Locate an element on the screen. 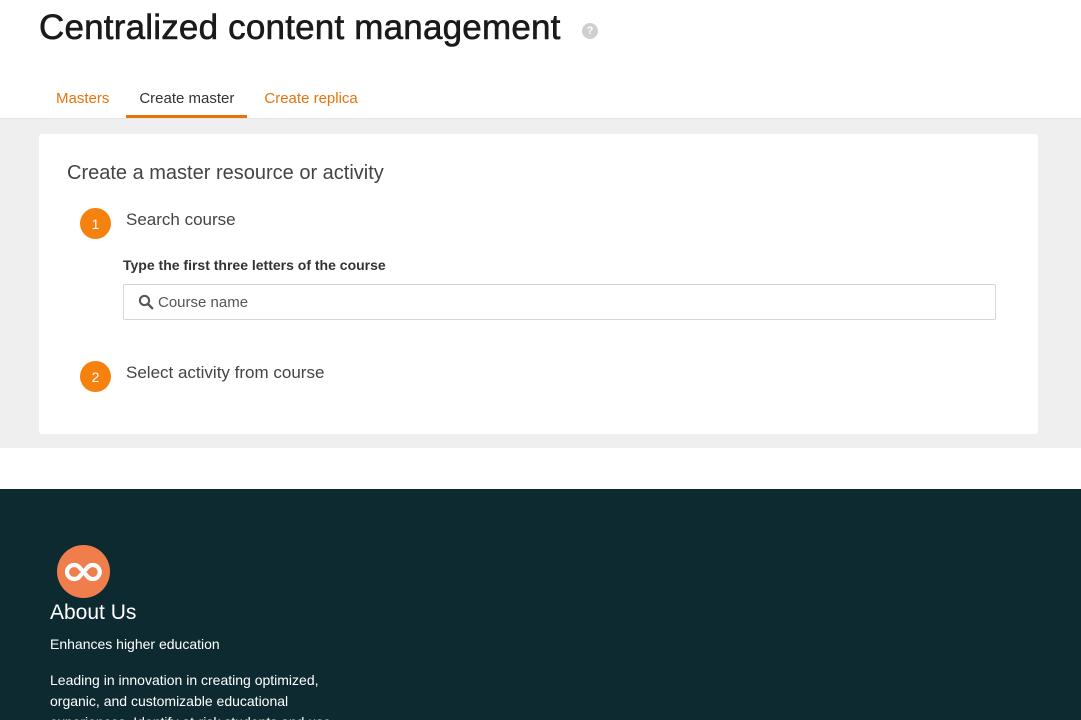  footer-tagline: Enhances higher education is located at coordinates (135, 644).